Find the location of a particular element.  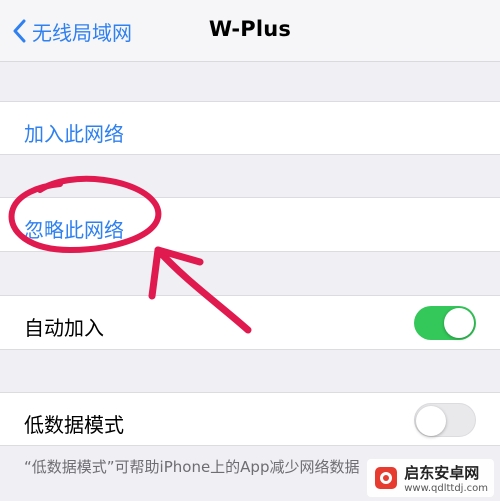

auto-join-toggle is located at coordinates (445, 323).